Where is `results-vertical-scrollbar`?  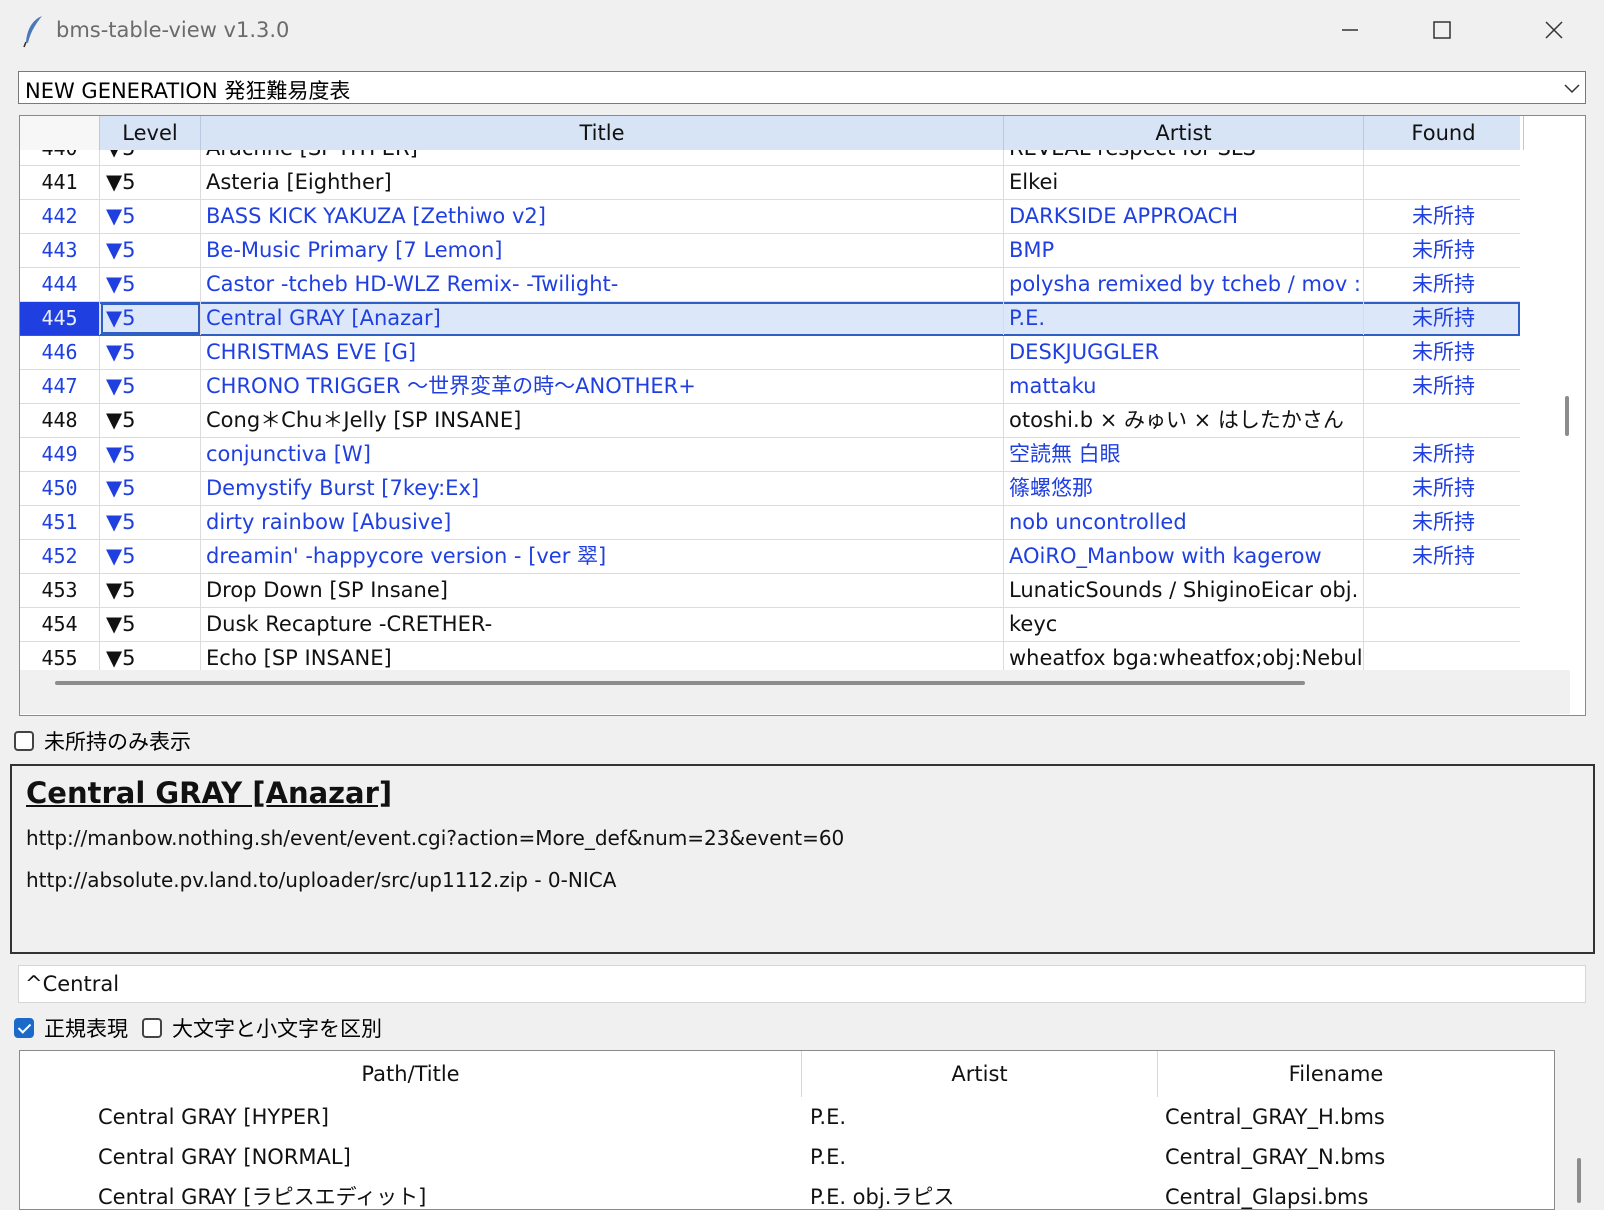
results-vertical-scrollbar is located at coordinates (1579, 1180).